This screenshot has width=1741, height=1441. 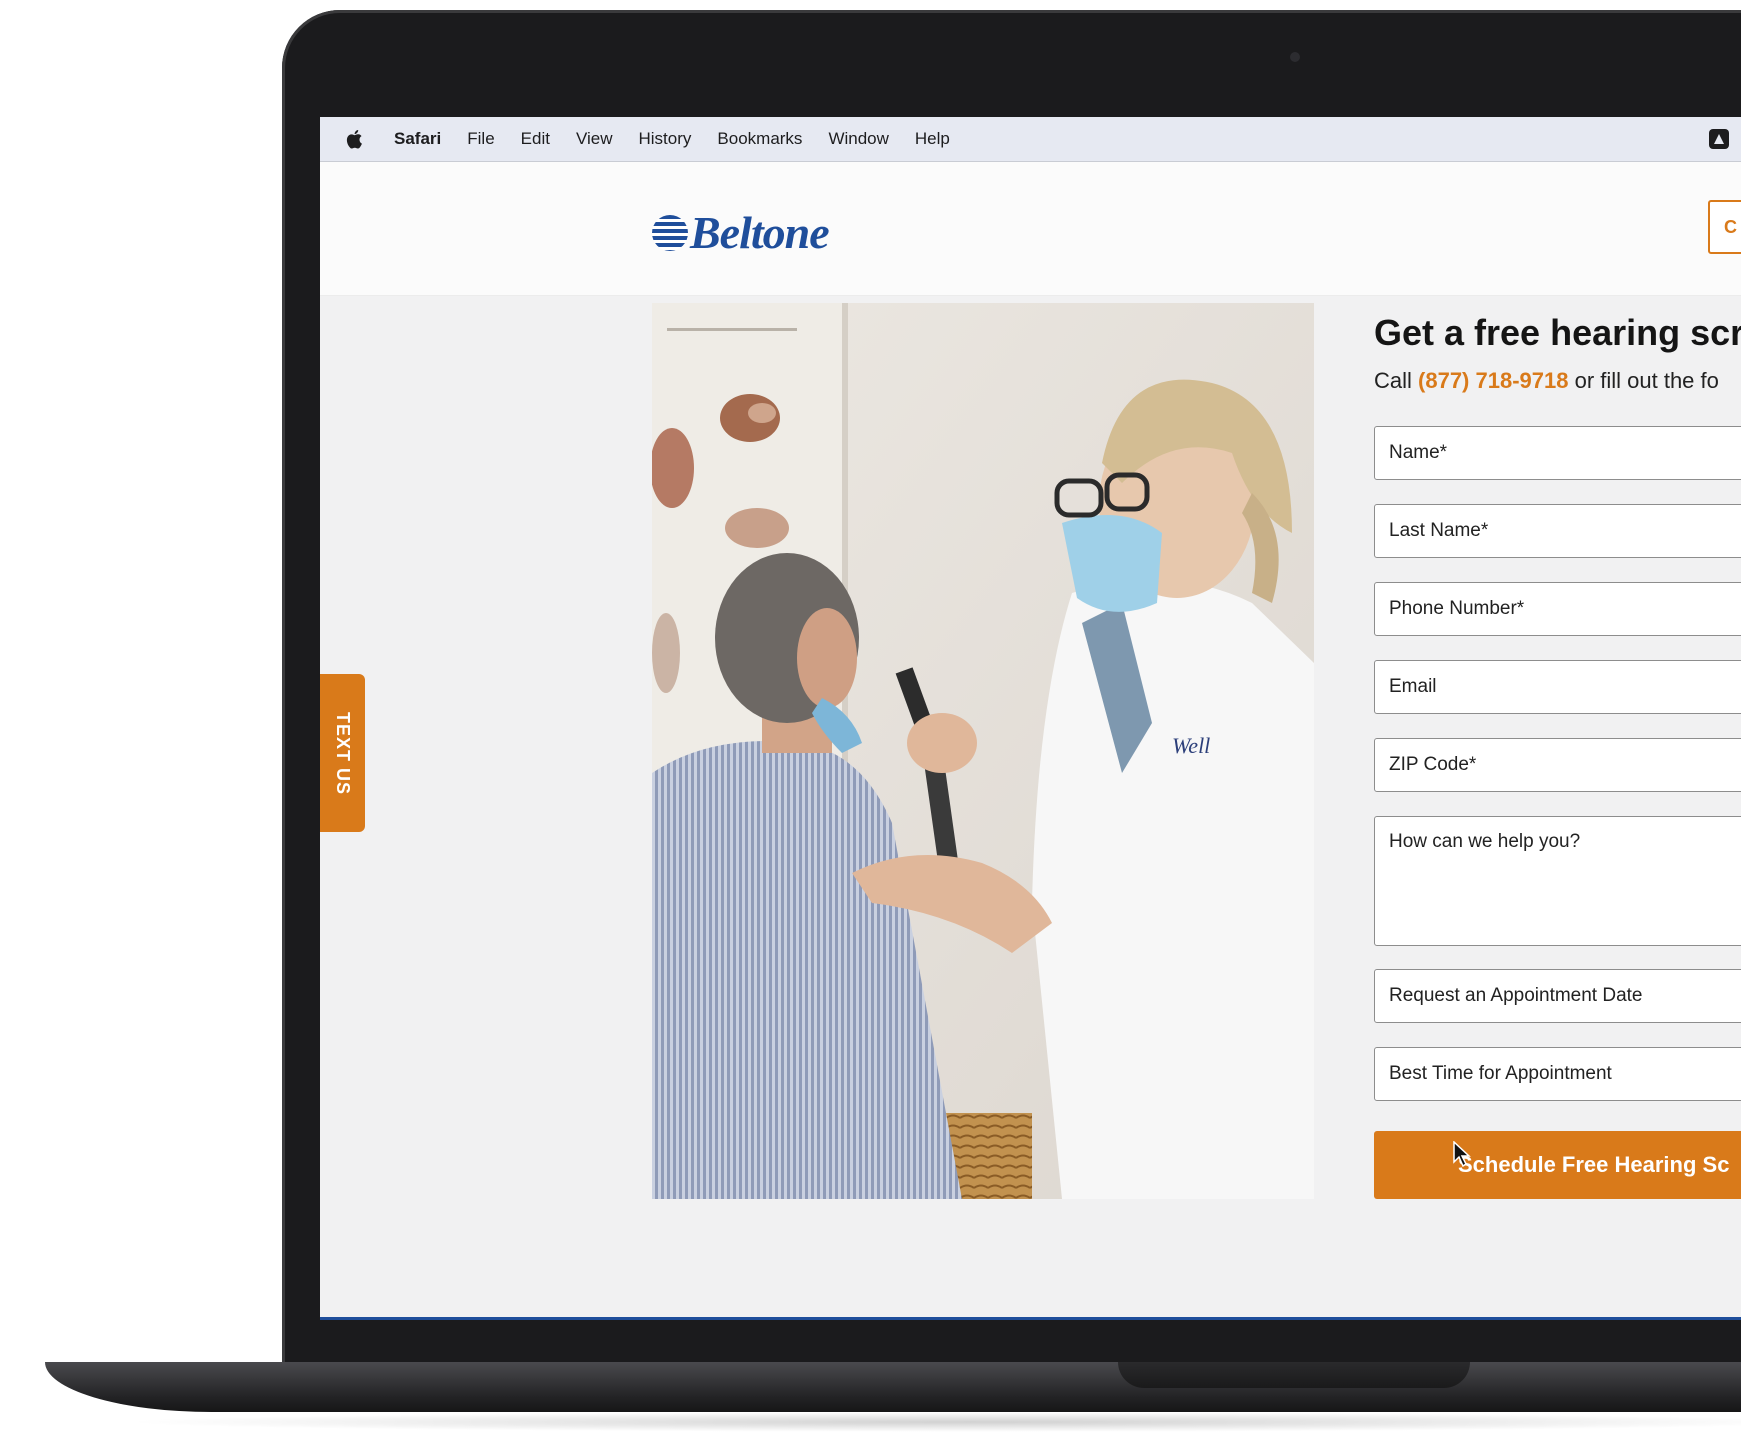 What do you see at coordinates (1557, 1165) in the screenshot?
I see `schedule-screening-button: Schedule Free Hearing Sc` at bounding box center [1557, 1165].